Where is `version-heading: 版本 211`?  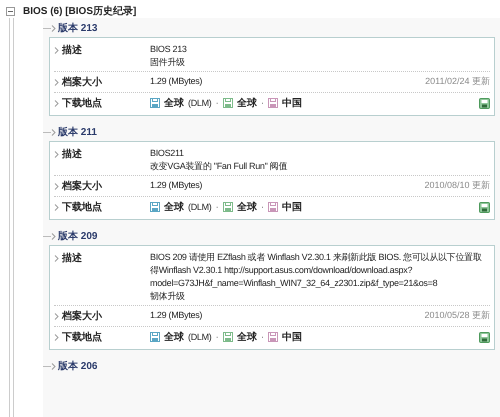
version-heading: 版本 211 is located at coordinates (77, 132).